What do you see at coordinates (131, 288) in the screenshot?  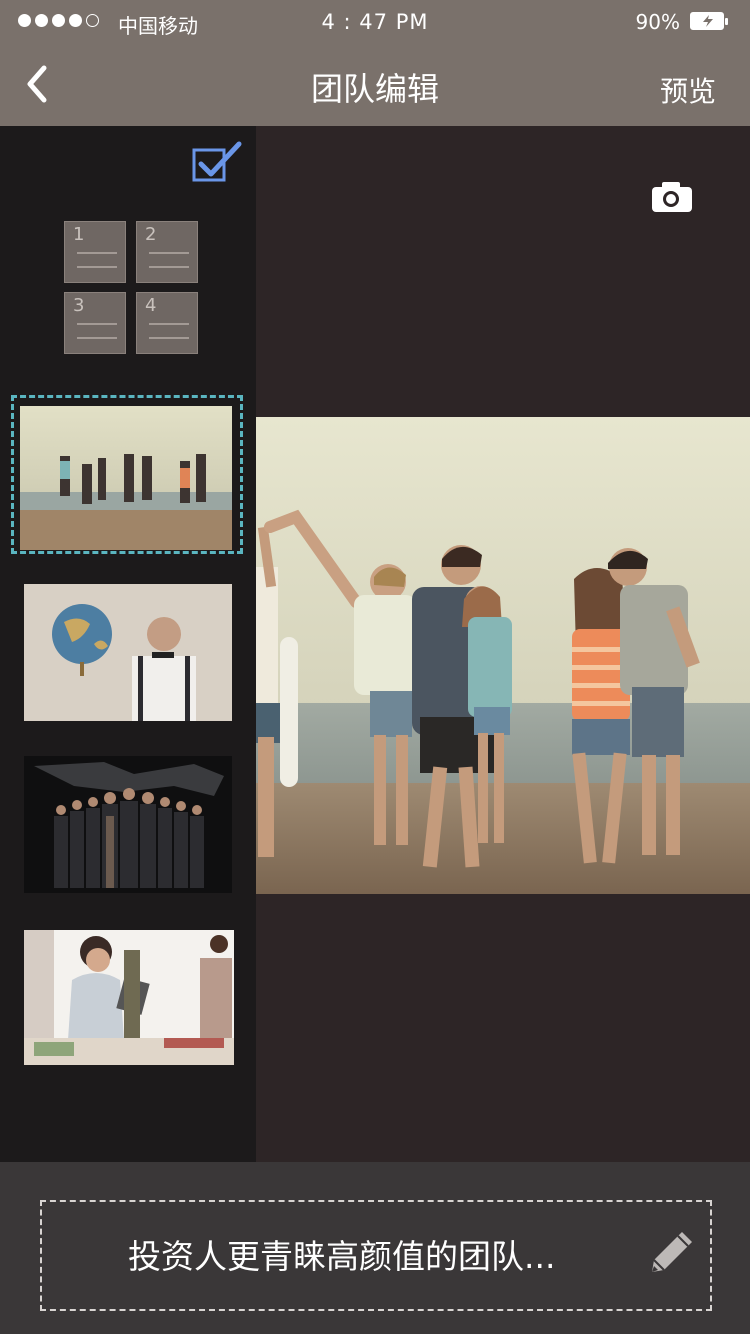 I see `layout-template-grid: 1 2 3 4` at bounding box center [131, 288].